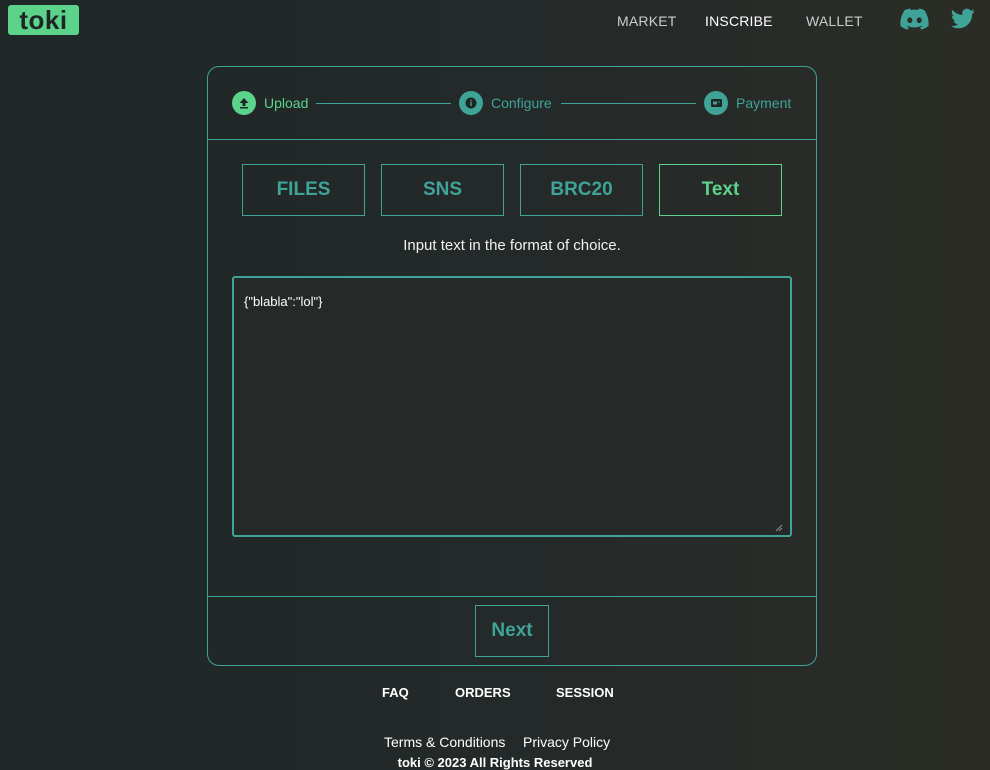  Describe the element at coordinates (395, 692) in the screenshot. I see `footer-faq: FAQ` at that location.